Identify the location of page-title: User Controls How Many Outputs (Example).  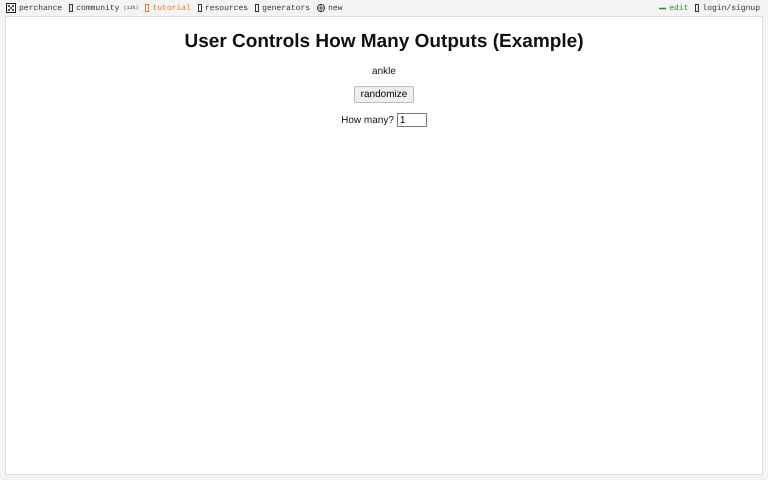
(384, 42).